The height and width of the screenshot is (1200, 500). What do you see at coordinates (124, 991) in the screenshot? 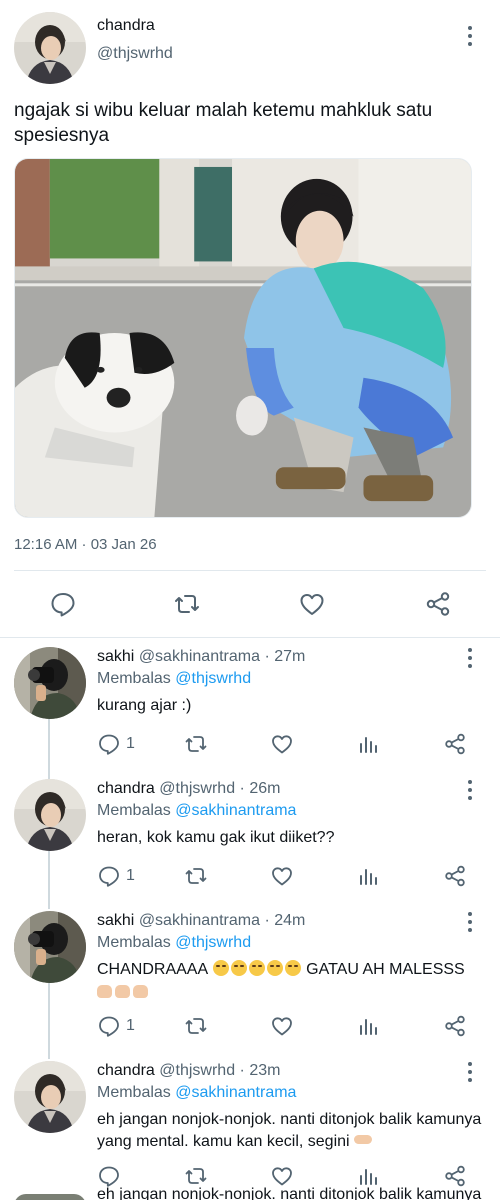
I see `fist-emoji-icon` at bounding box center [124, 991].